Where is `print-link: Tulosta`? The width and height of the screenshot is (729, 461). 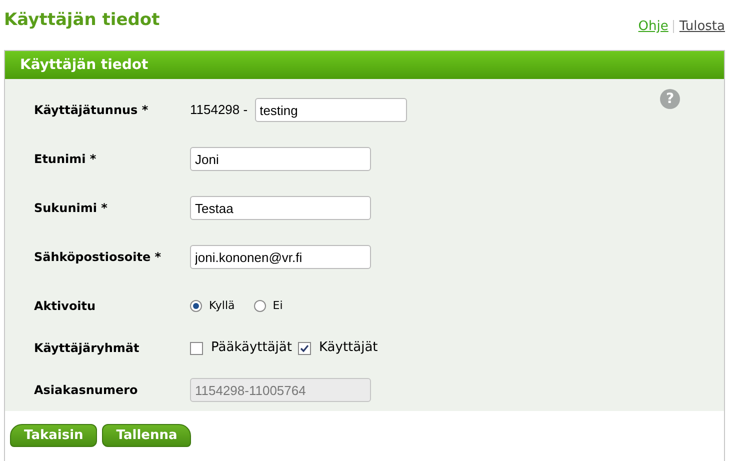 print-link: Tulosta is located at coordinates (702, 26).